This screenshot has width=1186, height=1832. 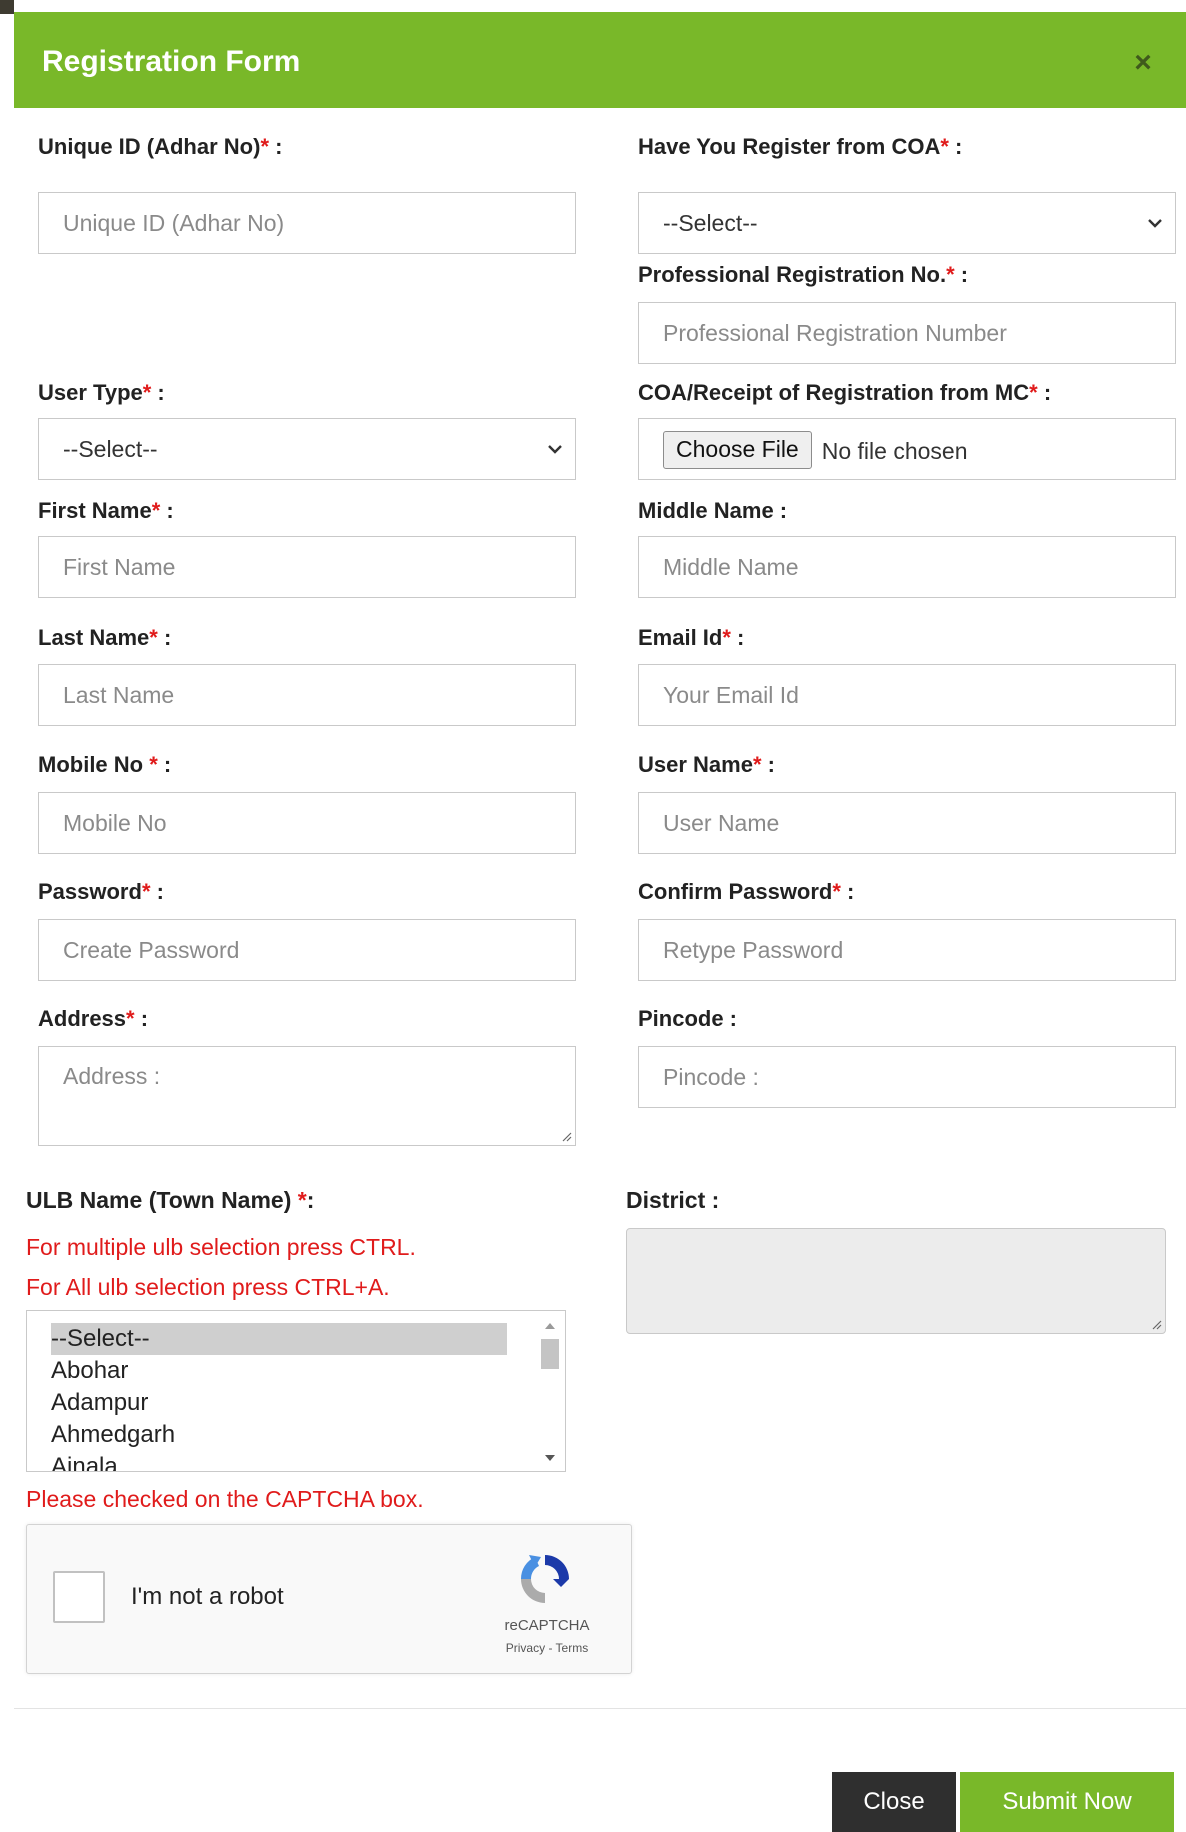 I want to click on middle-name-input: Middle Name, so click(x=907, y=567).